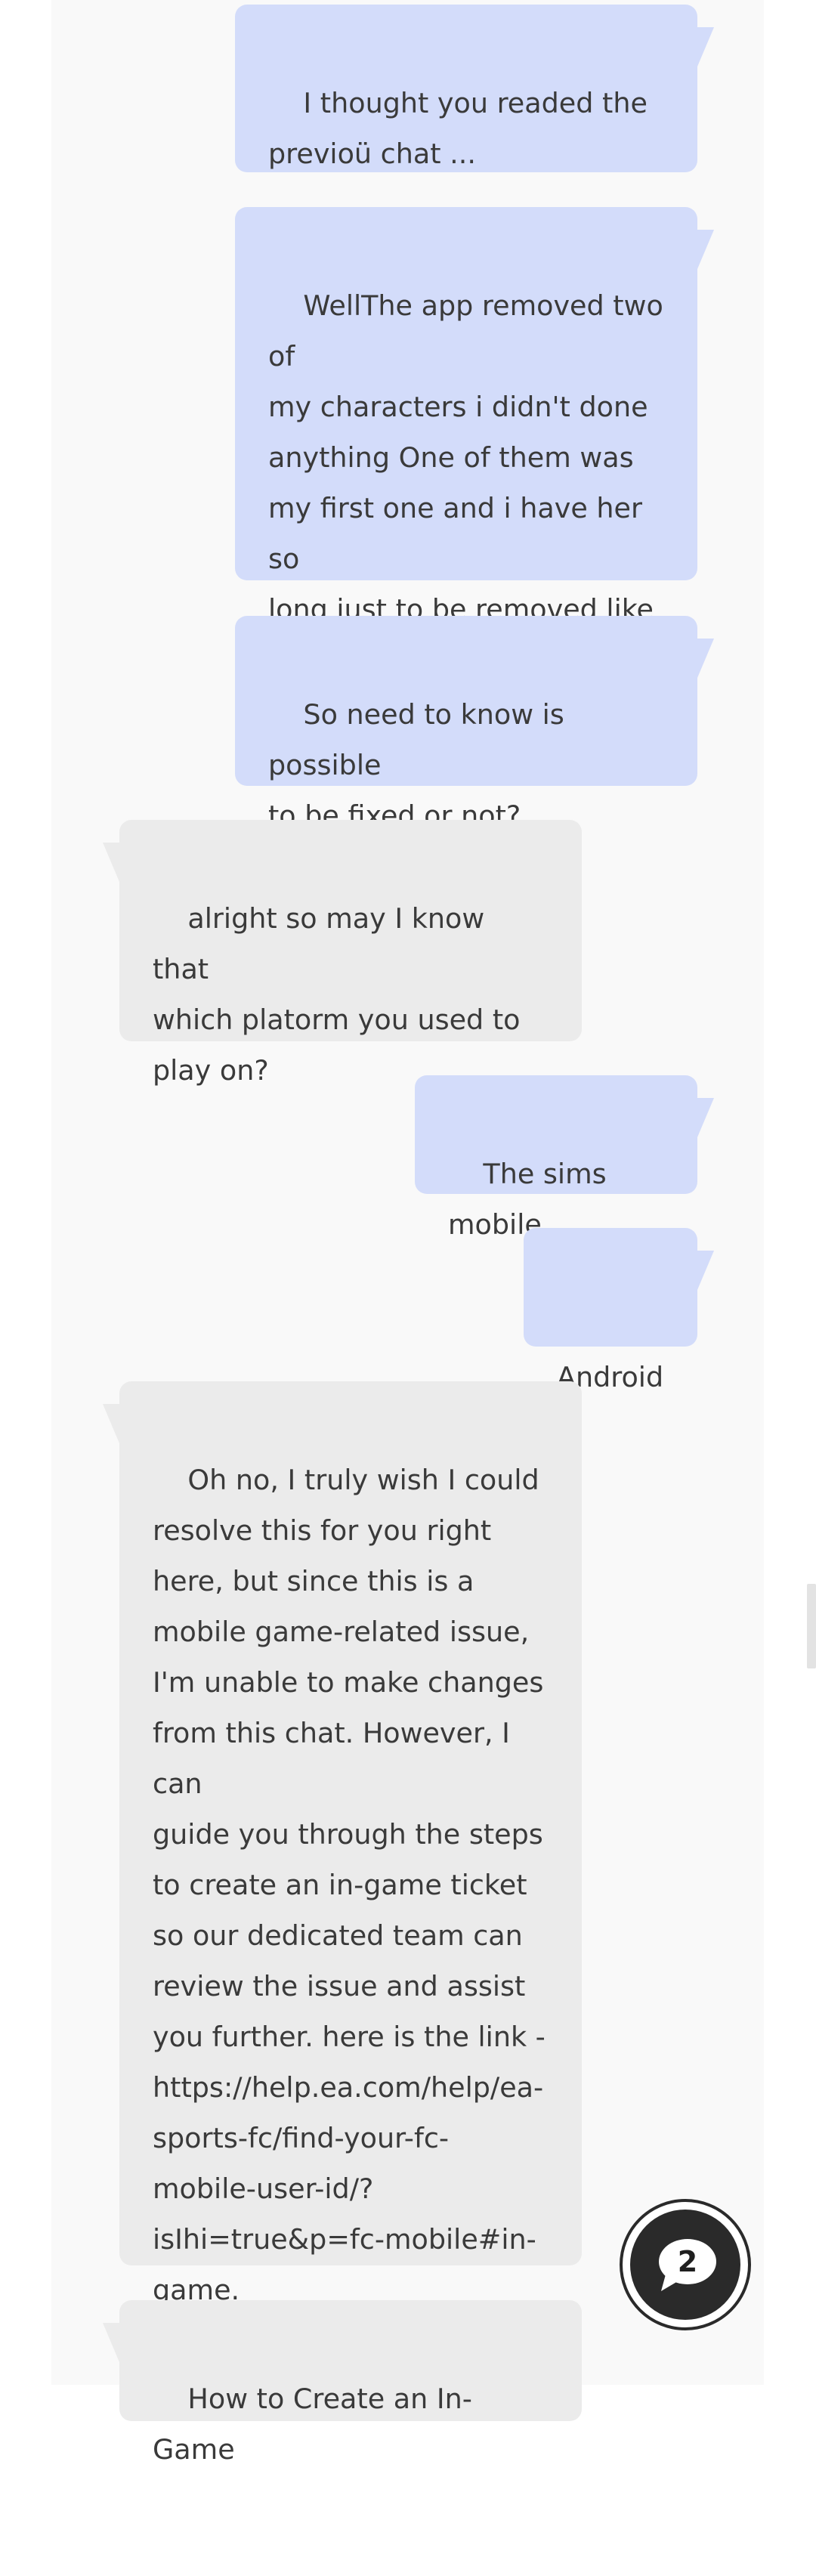  I want to click on chat-launcher-button: 2, so click(685, 2264).